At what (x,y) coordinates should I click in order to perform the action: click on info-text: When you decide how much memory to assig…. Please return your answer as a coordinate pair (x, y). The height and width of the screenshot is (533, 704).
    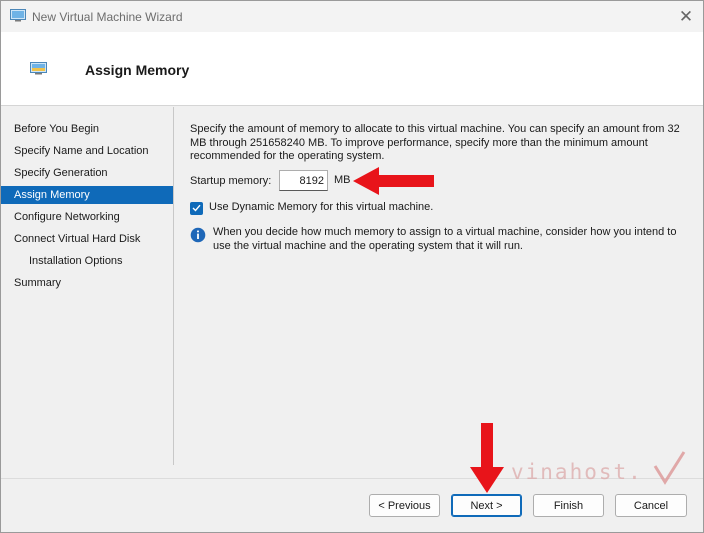
    Looking at the image, I should click on (445, 239).